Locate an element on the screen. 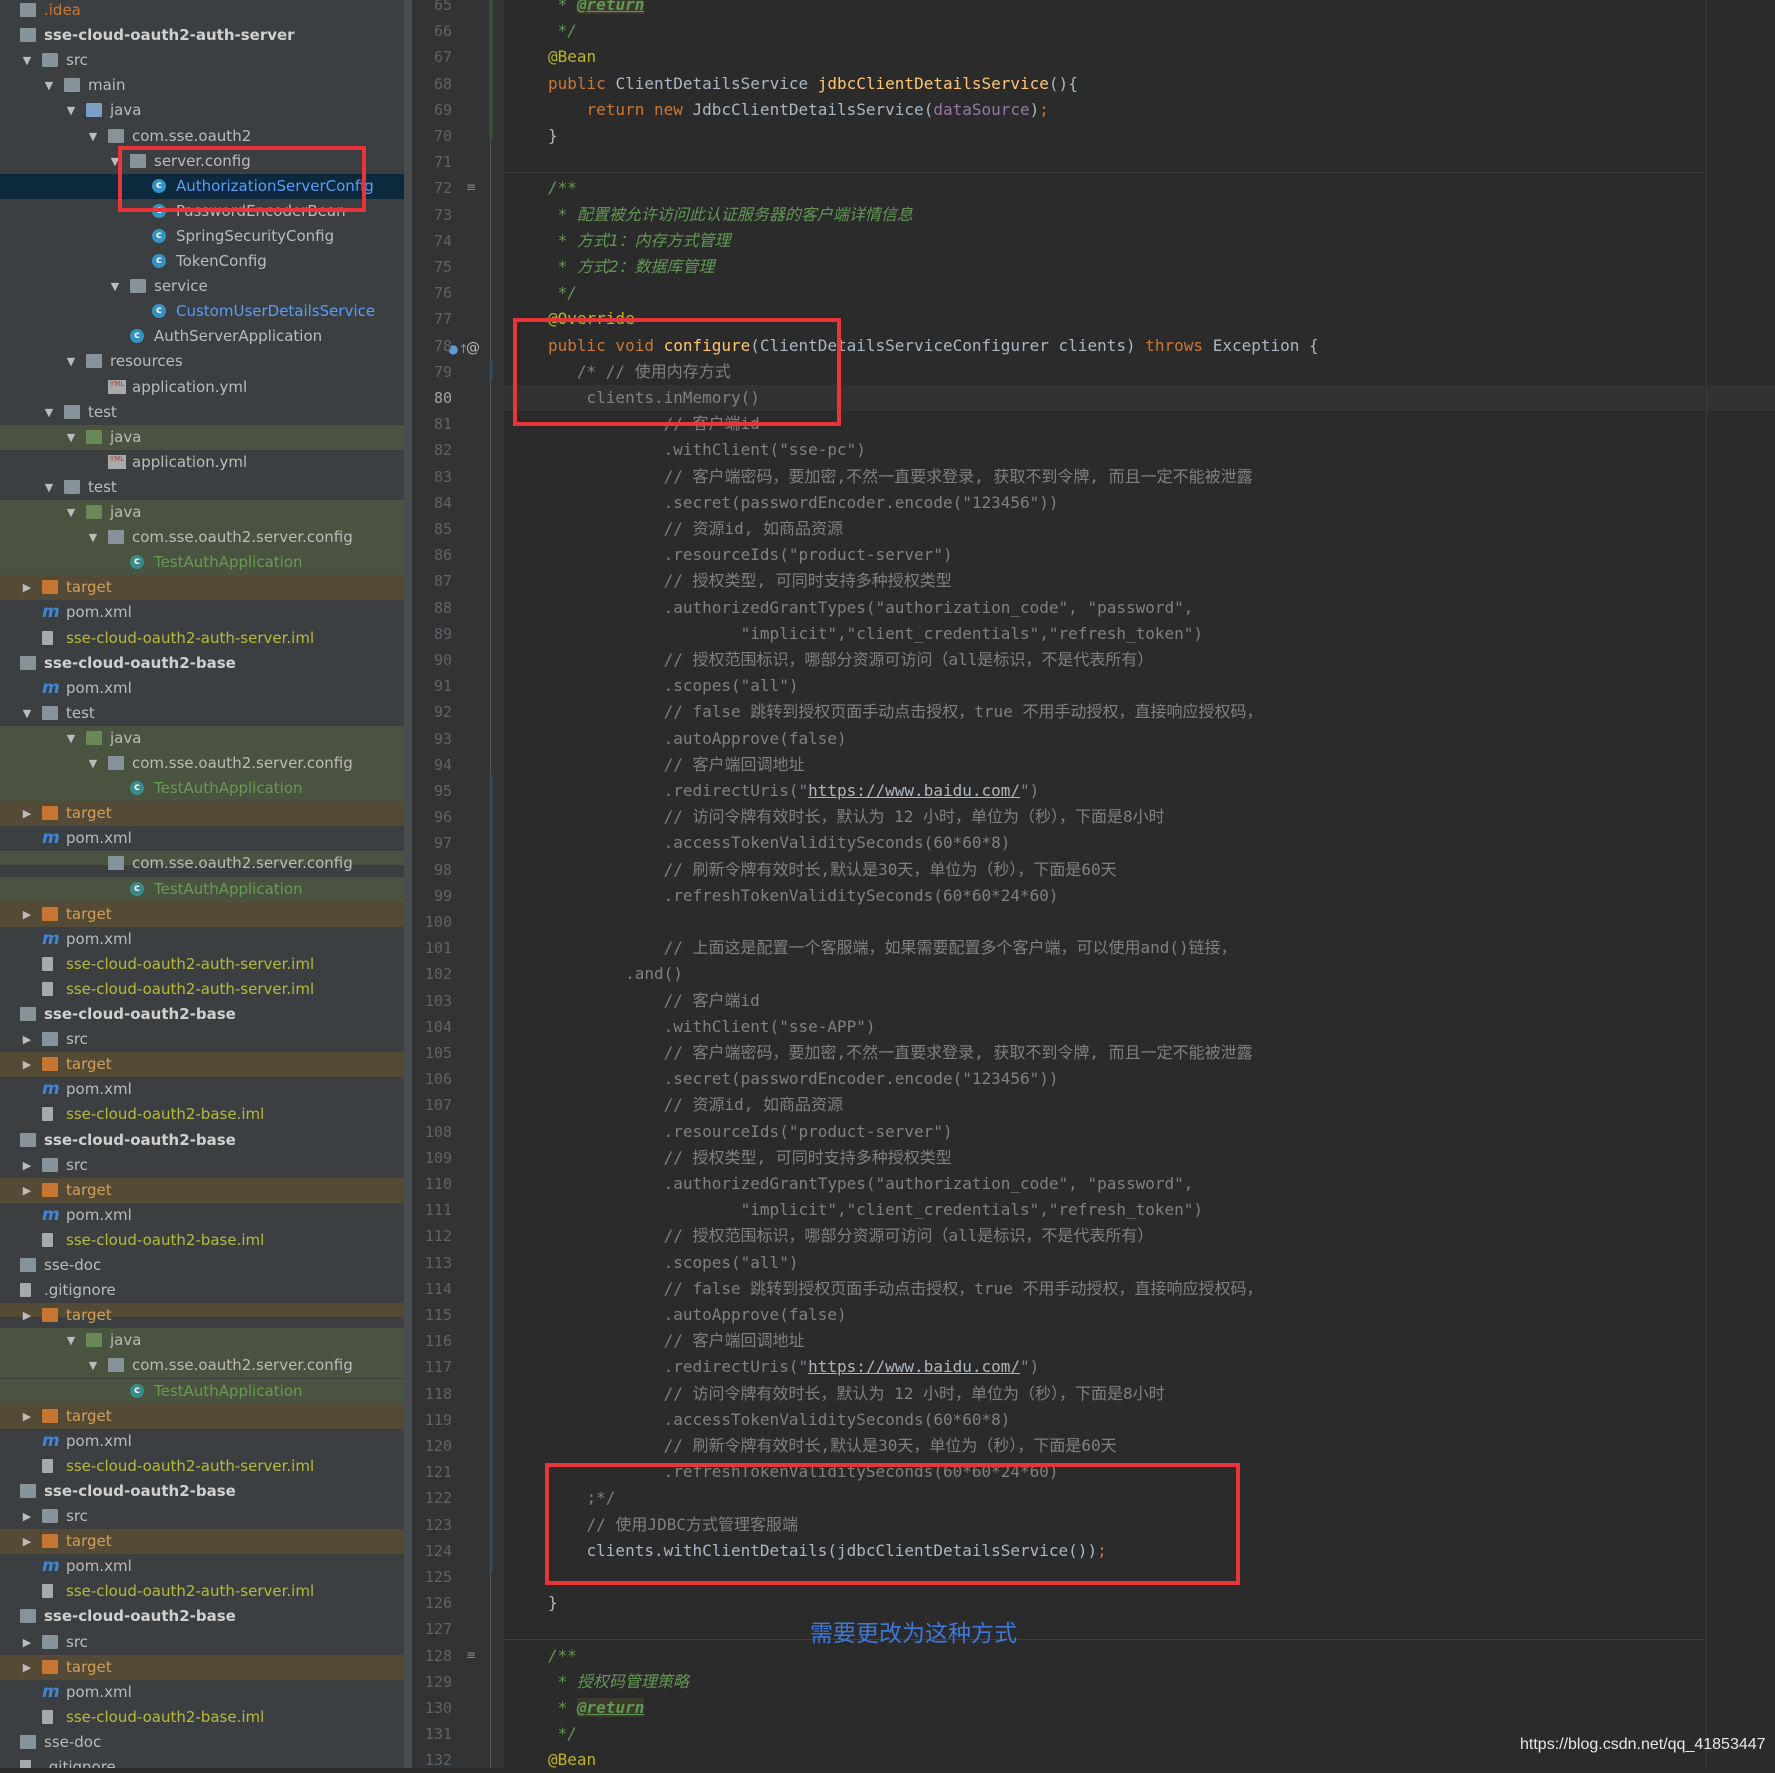 The width and height of the screenshot is (1775, 1773). code-line: .and() is located at coordinates (615, 974).